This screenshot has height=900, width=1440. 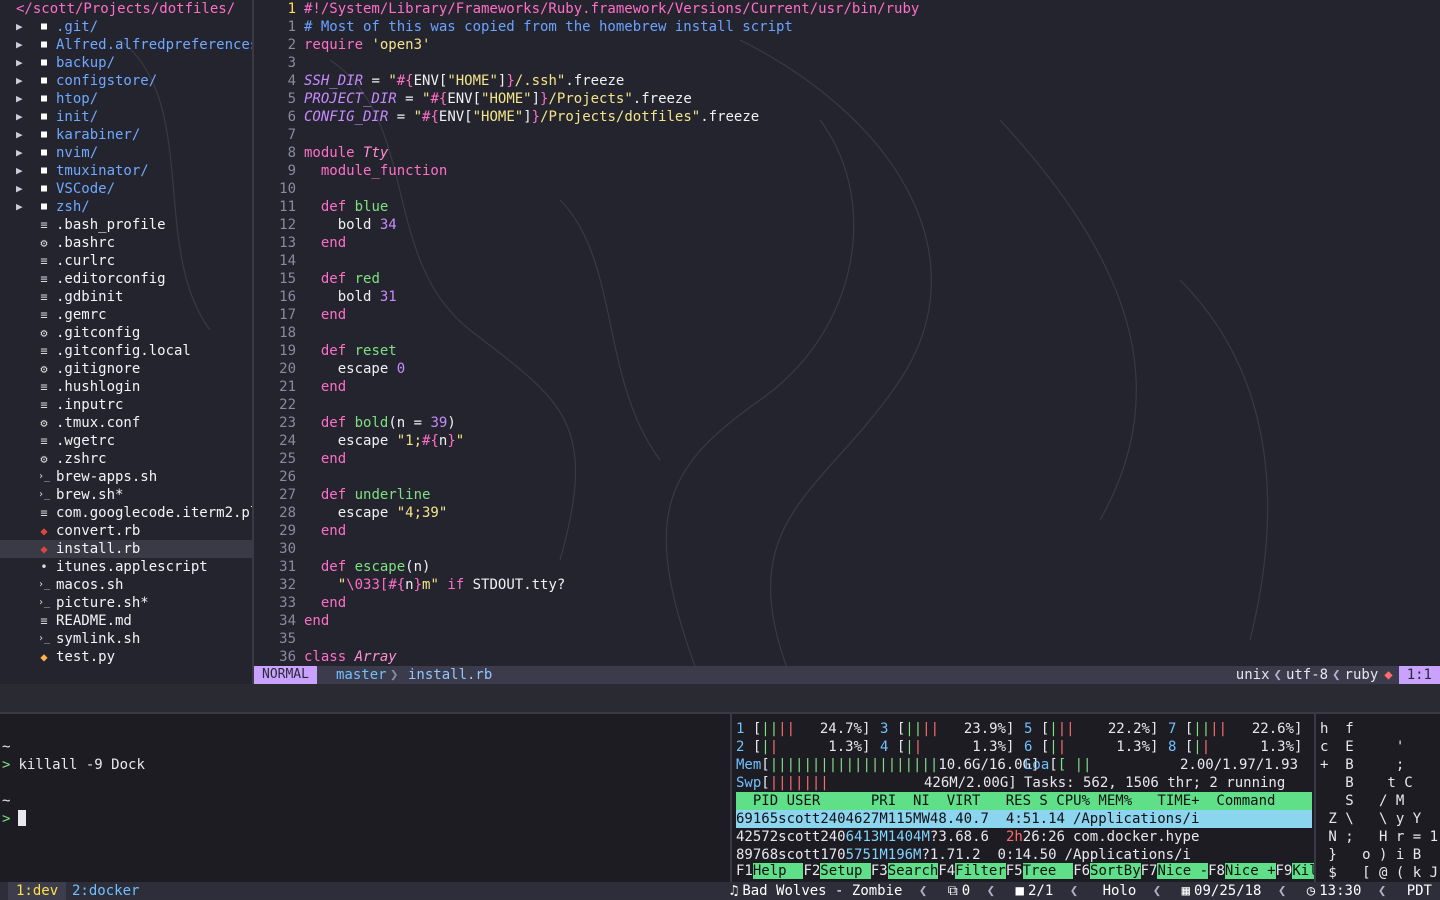 I want to click on tree-file: ›_ picture.sh*, so click(x=126, y=603).